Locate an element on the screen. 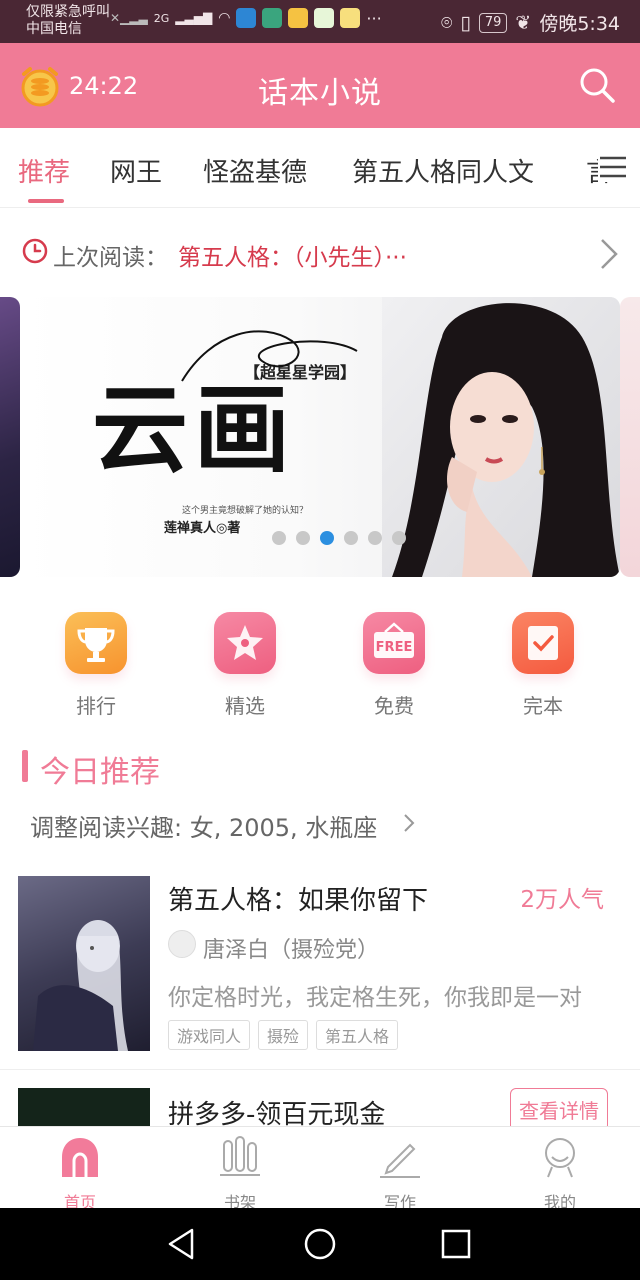 The width and height of the screenshot is (640, 1280). vibrate-icon: ▯ is located at coordinates (465, 22).